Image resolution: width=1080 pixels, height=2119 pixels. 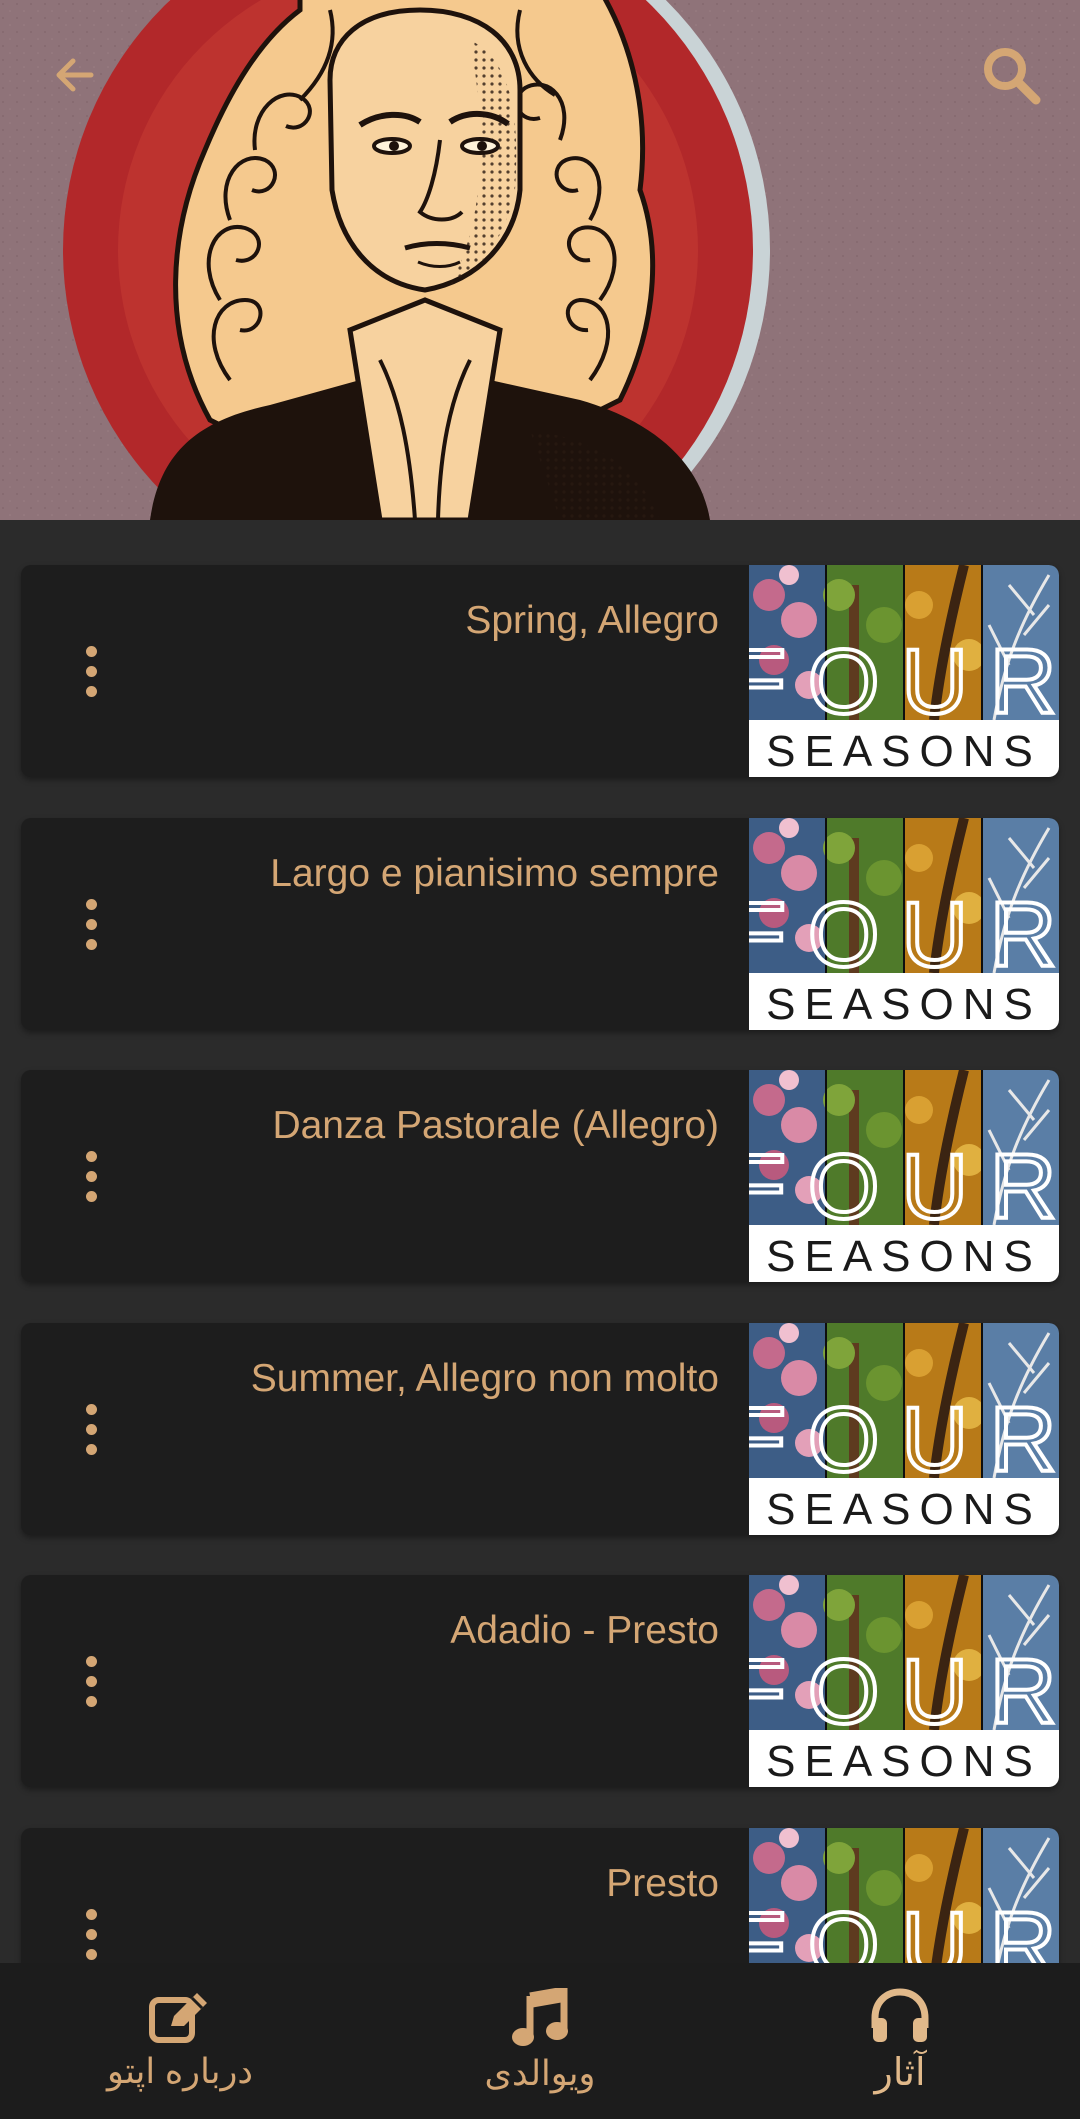 I want to click on track-title: Adadio - Presto, so click(x=584, y=1630).